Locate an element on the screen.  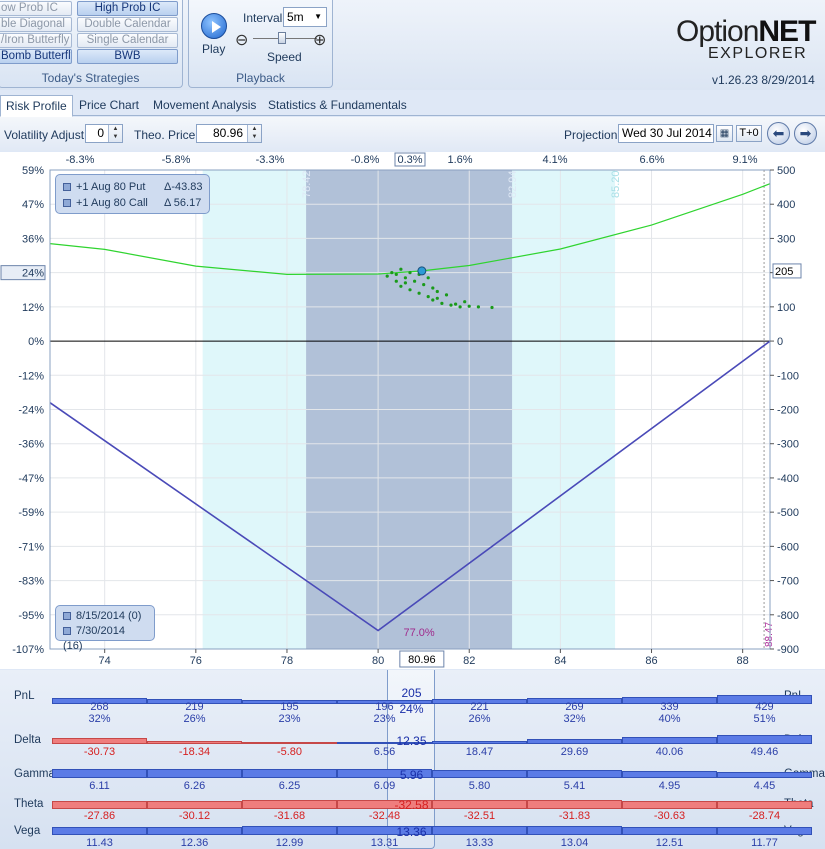
speed-minus-button: ⊖ is located at coordinates (241, 40).